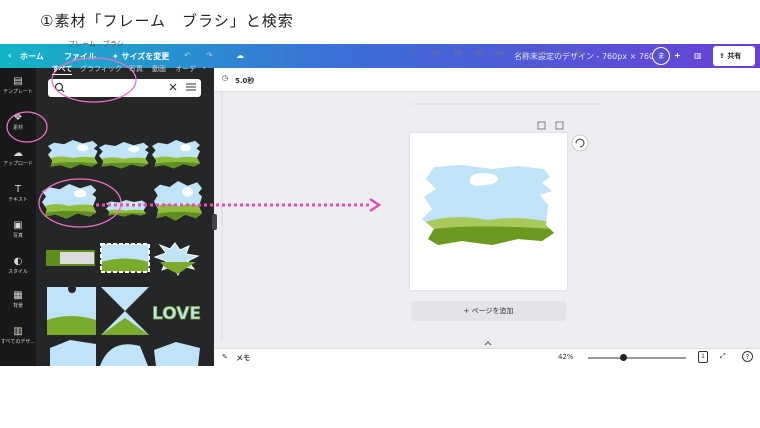 The width and height of the screenshot is (760, 428). I want to click on insights-icon: ▥, so click(698, 55).